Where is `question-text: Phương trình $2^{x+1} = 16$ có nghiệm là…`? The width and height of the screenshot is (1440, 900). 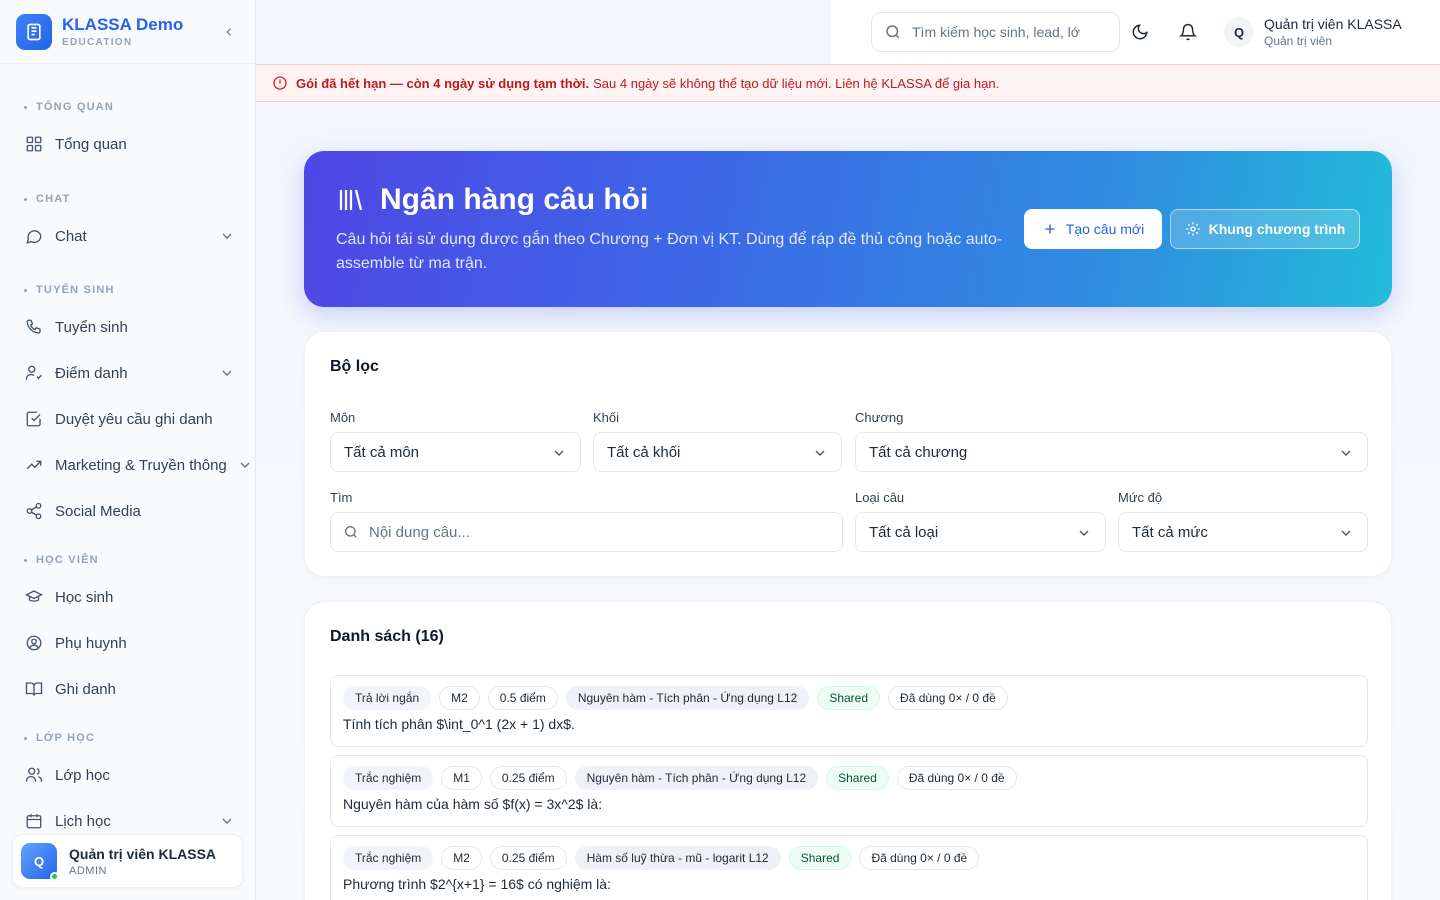 question-text: Phương trình $2^{x+1} = 16$ có nghiệm là… is located at coordinates (477, 884).